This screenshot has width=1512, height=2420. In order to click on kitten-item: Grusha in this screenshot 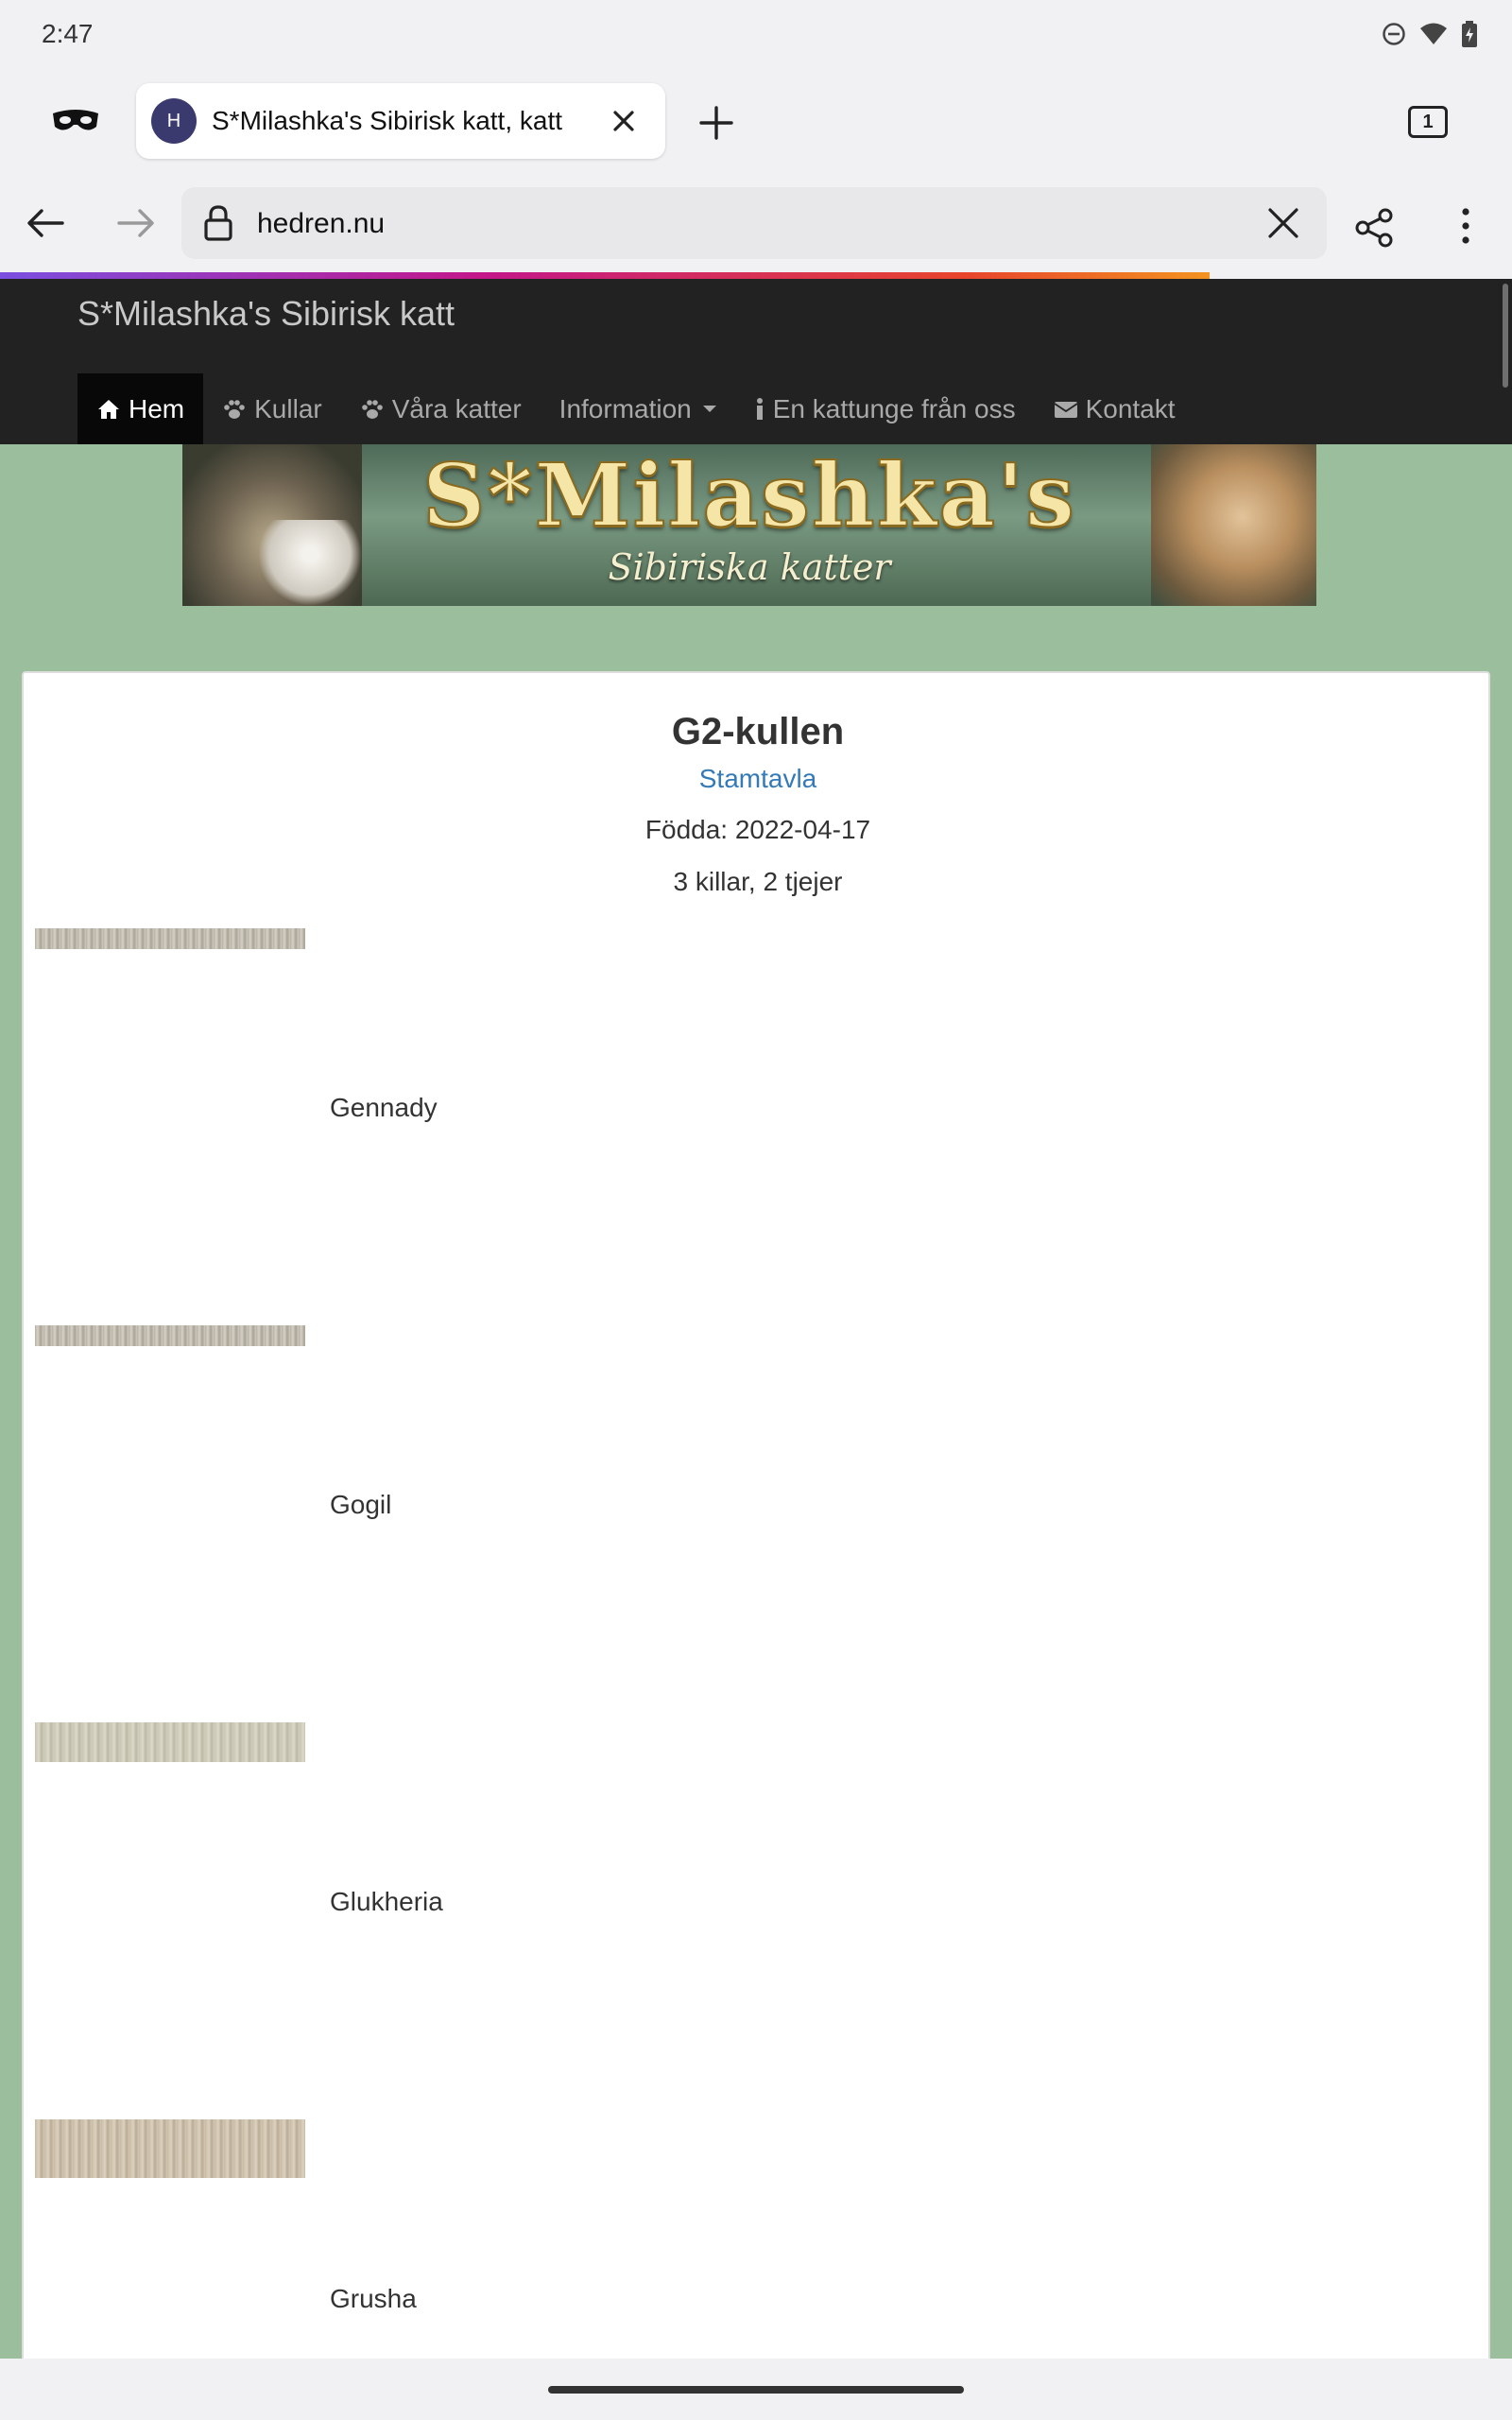, I will do `click(758, 2239)`.